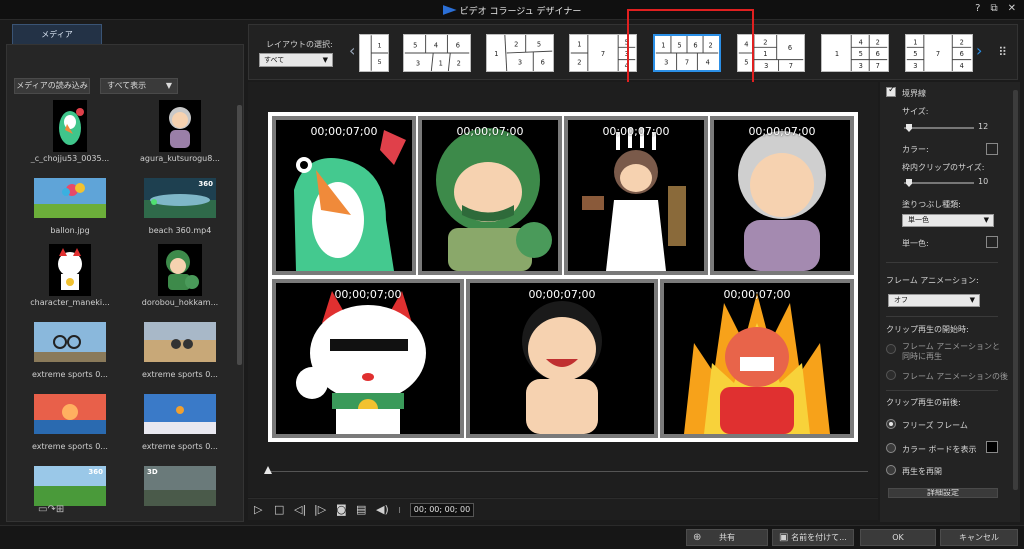 The height and width of the screenshot is (549, 1024). I want to click on inner-clip-size-label: 枠内クリップのサイズ:, so click(943, 167).